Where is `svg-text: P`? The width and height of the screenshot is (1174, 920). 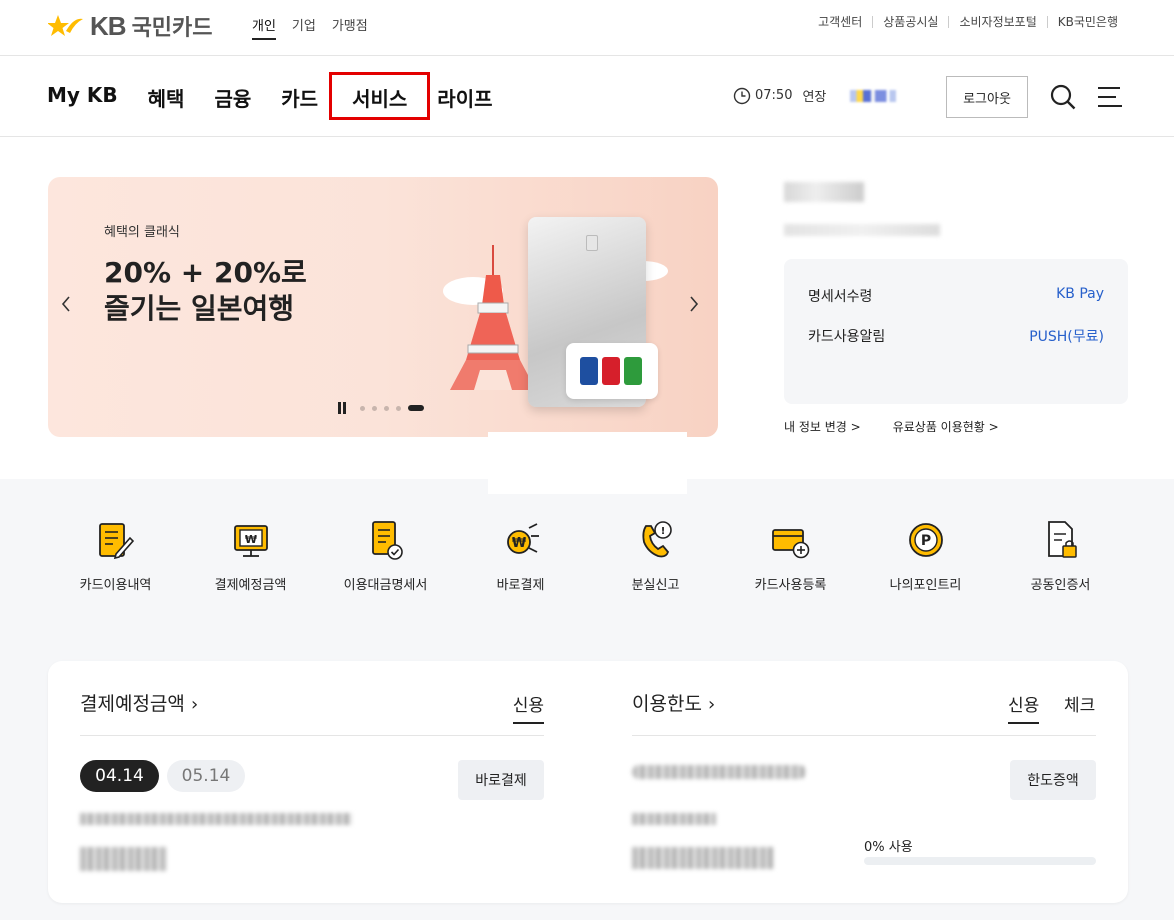
svg-text: P is located at coordinates (925, 541).